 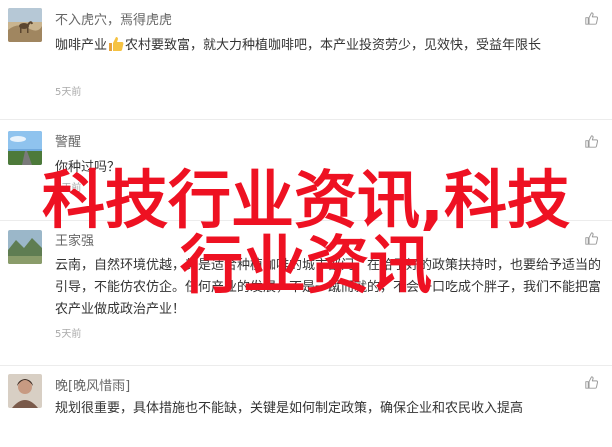 I want to click on comment-text: 你种过吗？, so click(x=88, y=167).